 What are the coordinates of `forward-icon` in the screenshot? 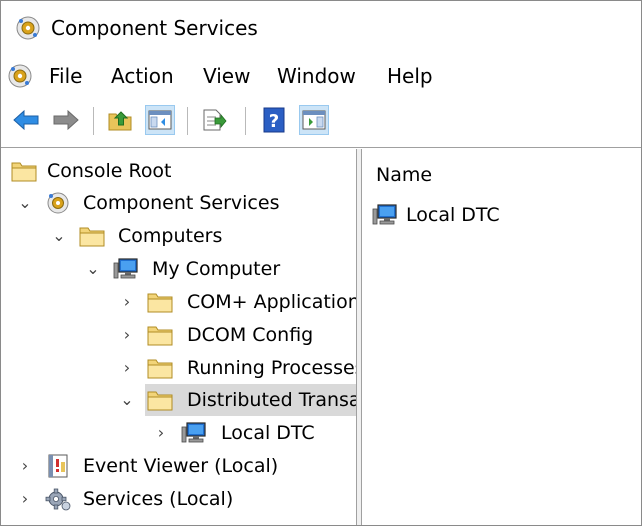 It's located at (66, 120).